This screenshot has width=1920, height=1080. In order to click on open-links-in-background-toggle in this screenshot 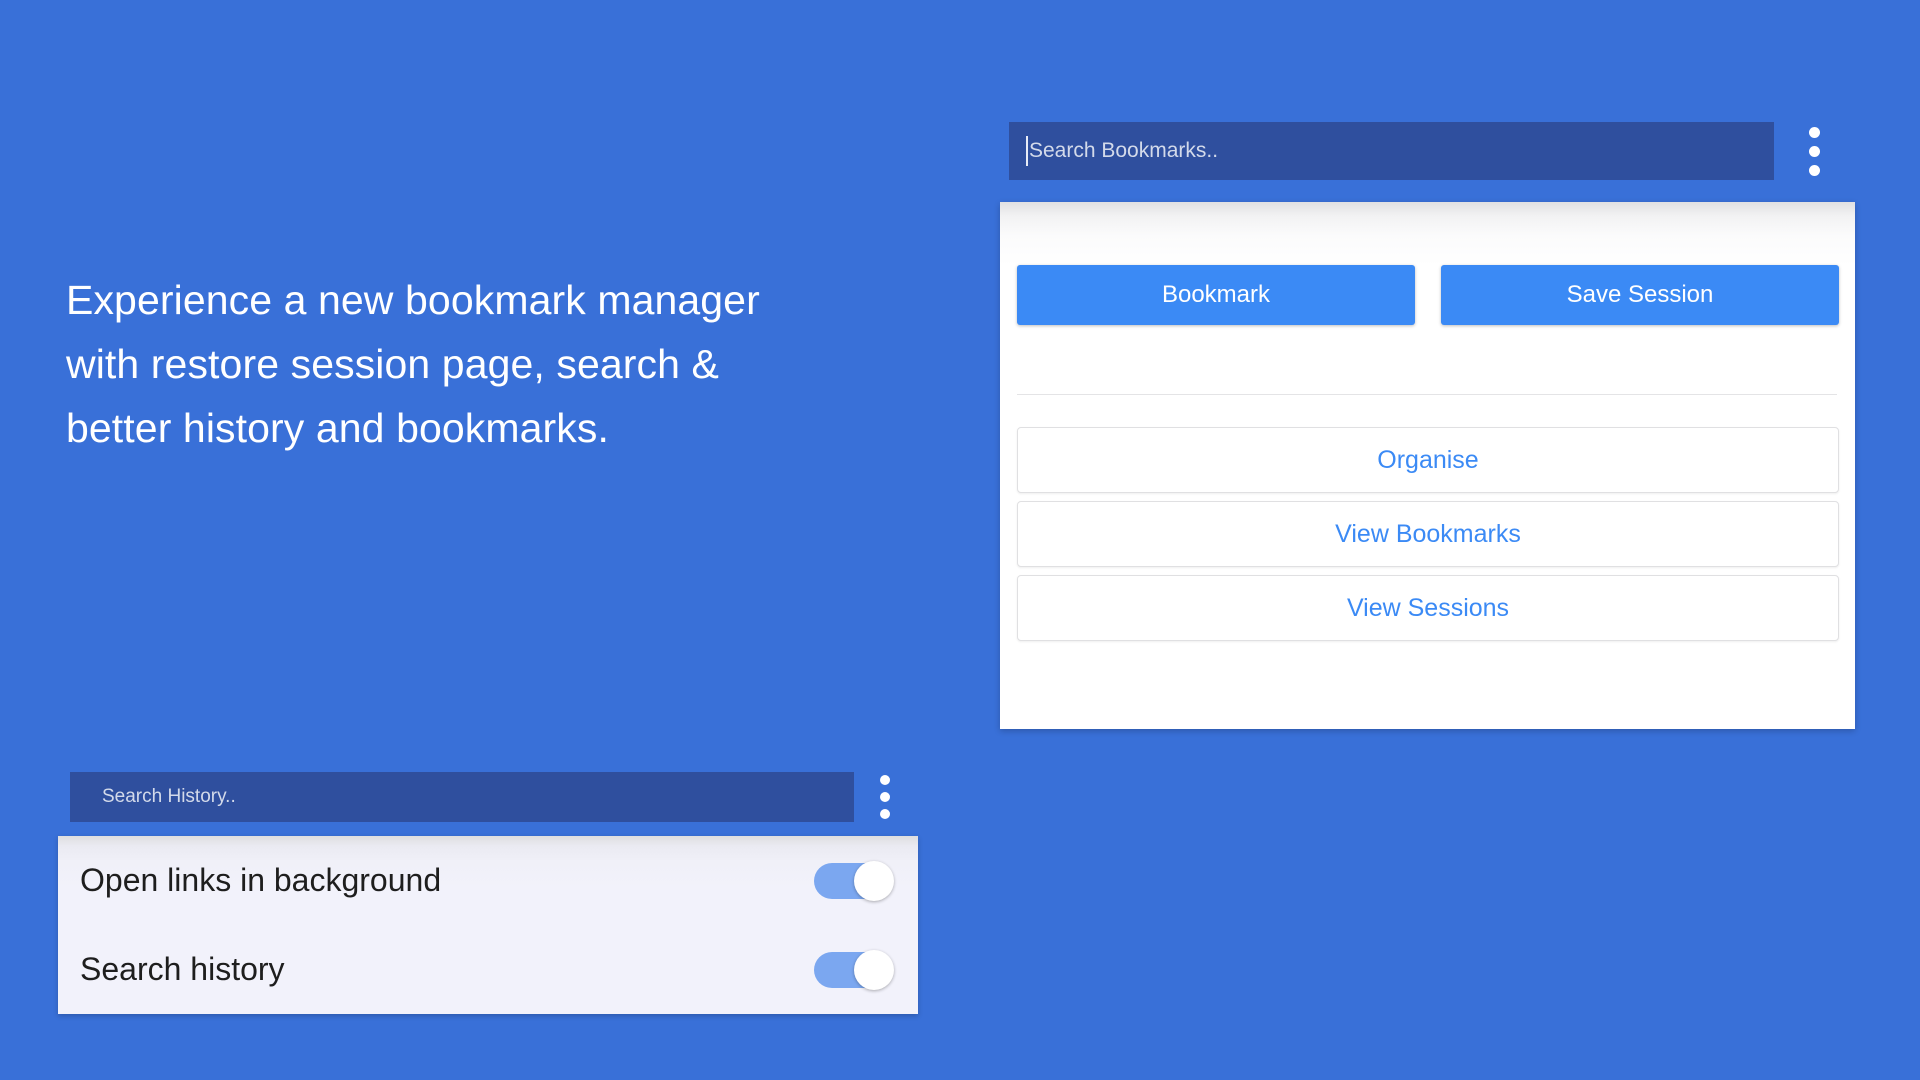, I will do `click(854, 880)`.